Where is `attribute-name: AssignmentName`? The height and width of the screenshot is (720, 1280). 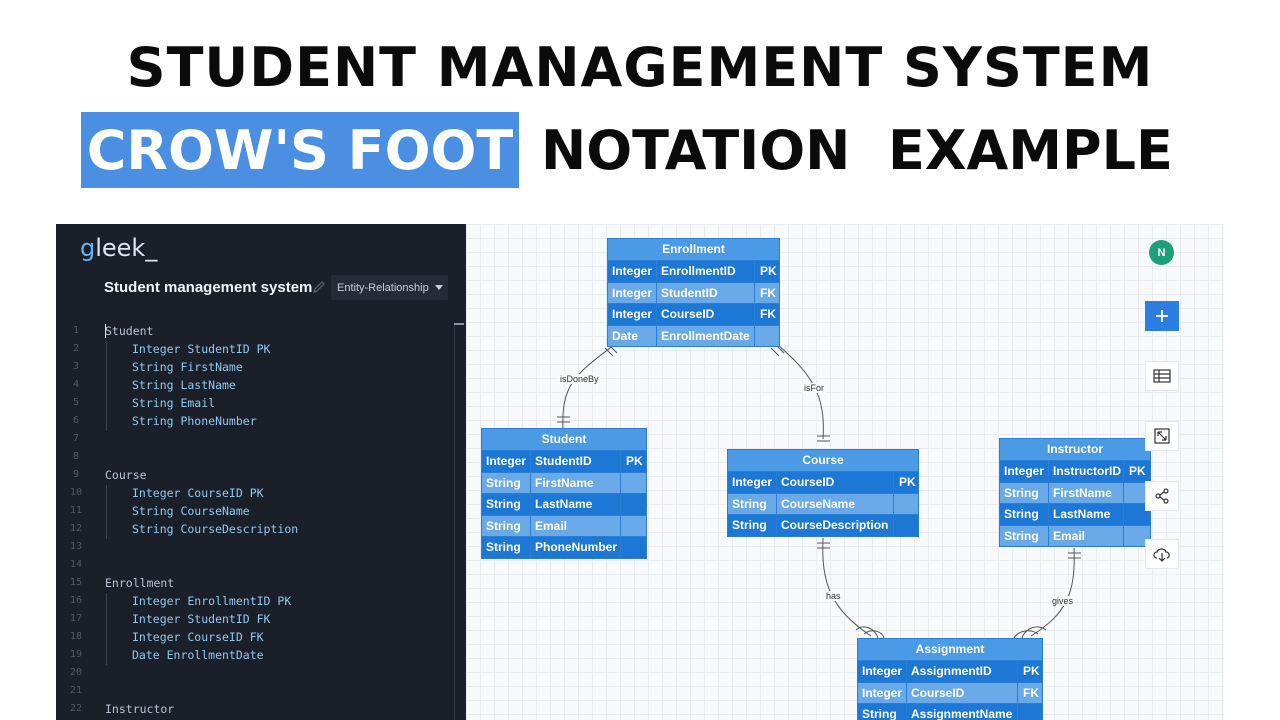
attribute-name: AssignmentName is located at coordinates (962, 712).